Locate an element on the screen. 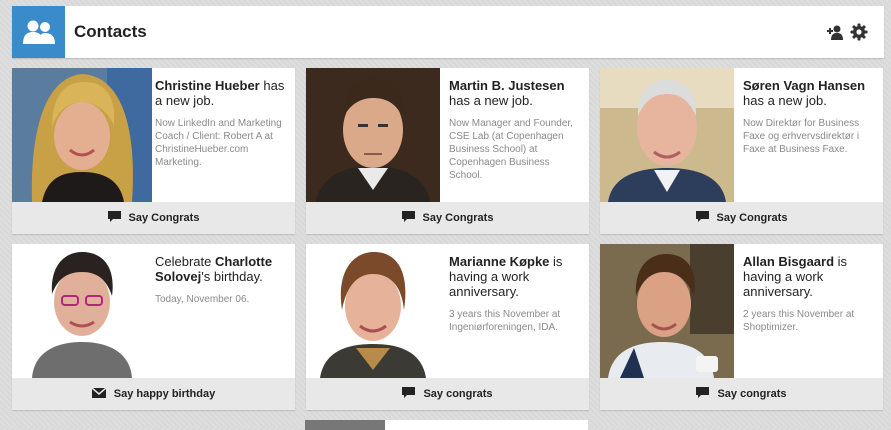  contacts-header: Contacts is located at coordinates (448, 32).